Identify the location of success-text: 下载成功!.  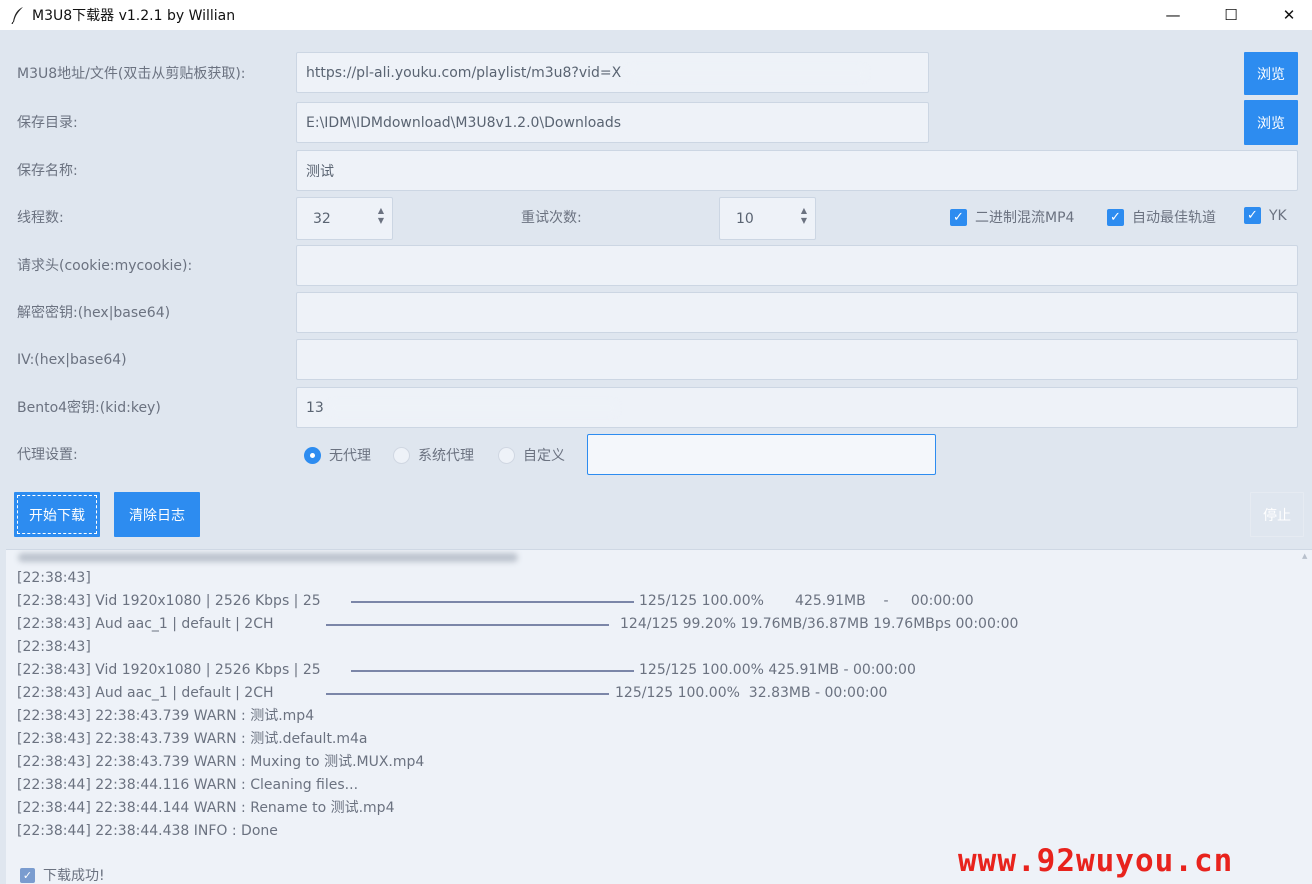
(74, 876).